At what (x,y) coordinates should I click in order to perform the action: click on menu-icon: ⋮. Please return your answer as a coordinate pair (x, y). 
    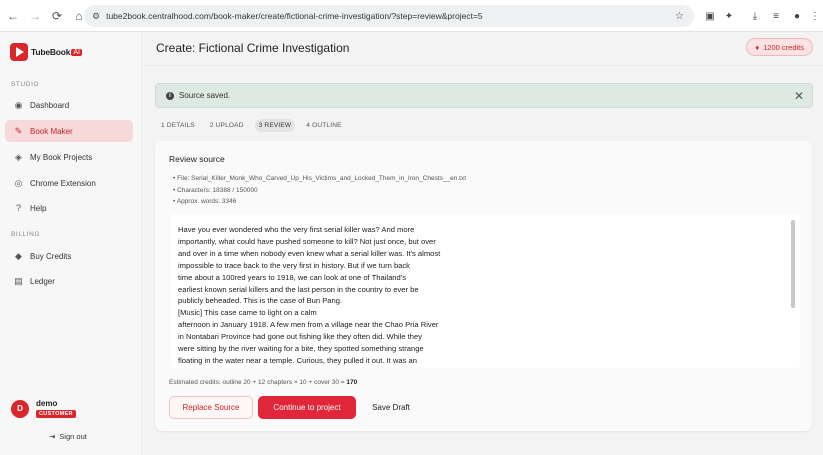
    Looking at the image, I should click on (815, 16).